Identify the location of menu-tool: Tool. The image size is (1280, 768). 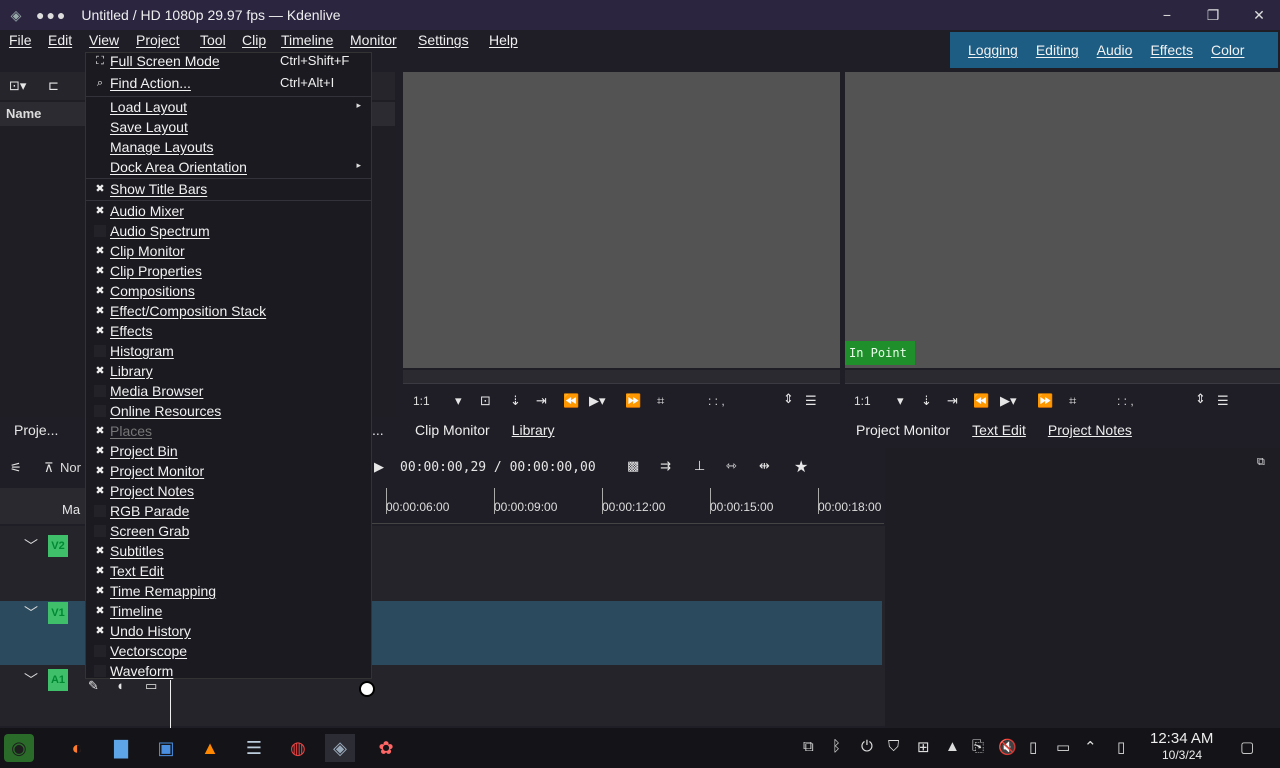
(213, 40).